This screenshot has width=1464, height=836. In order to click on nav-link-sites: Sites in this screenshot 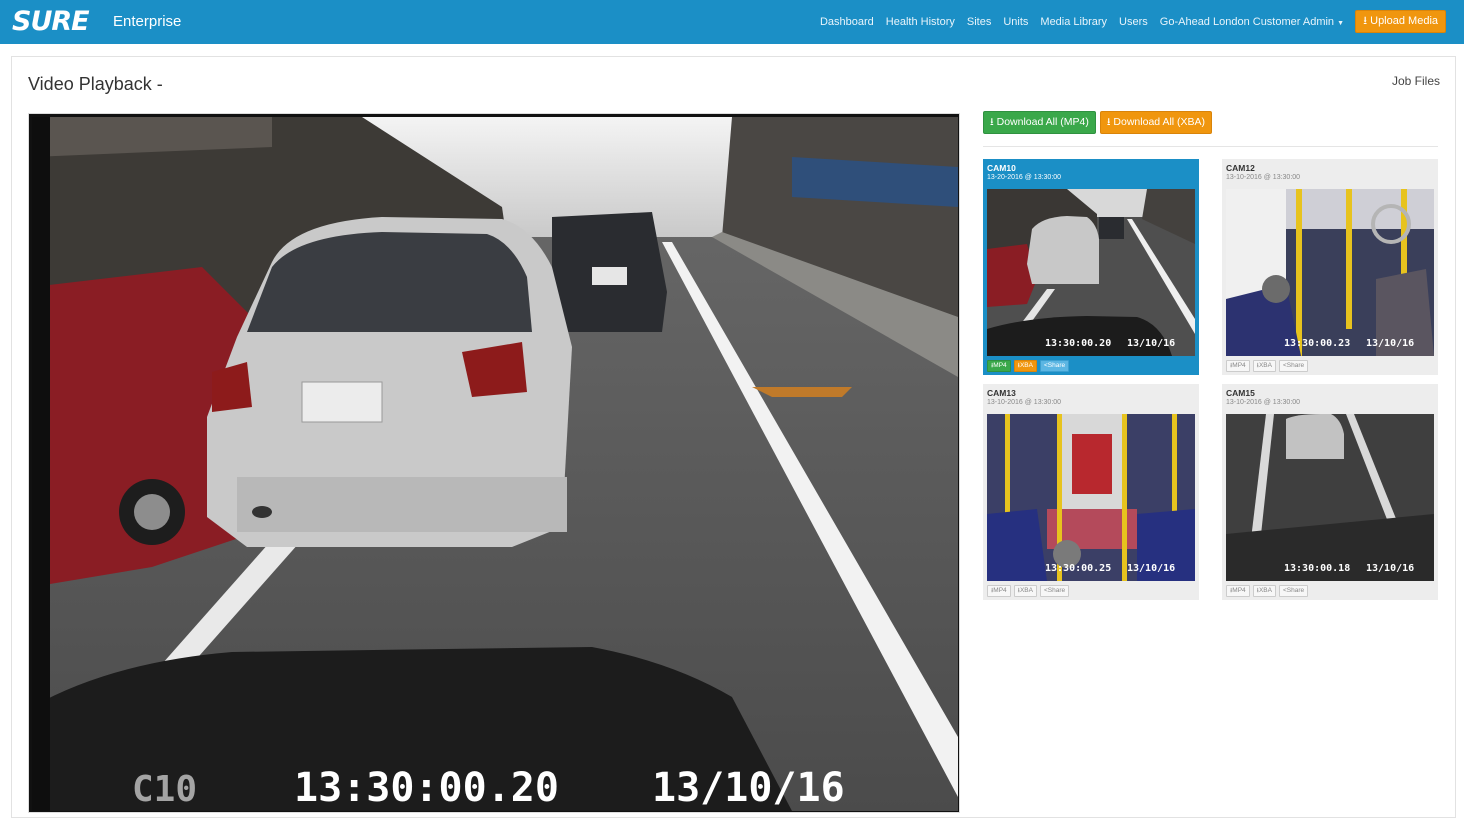, I will do `click(979, 23)`.